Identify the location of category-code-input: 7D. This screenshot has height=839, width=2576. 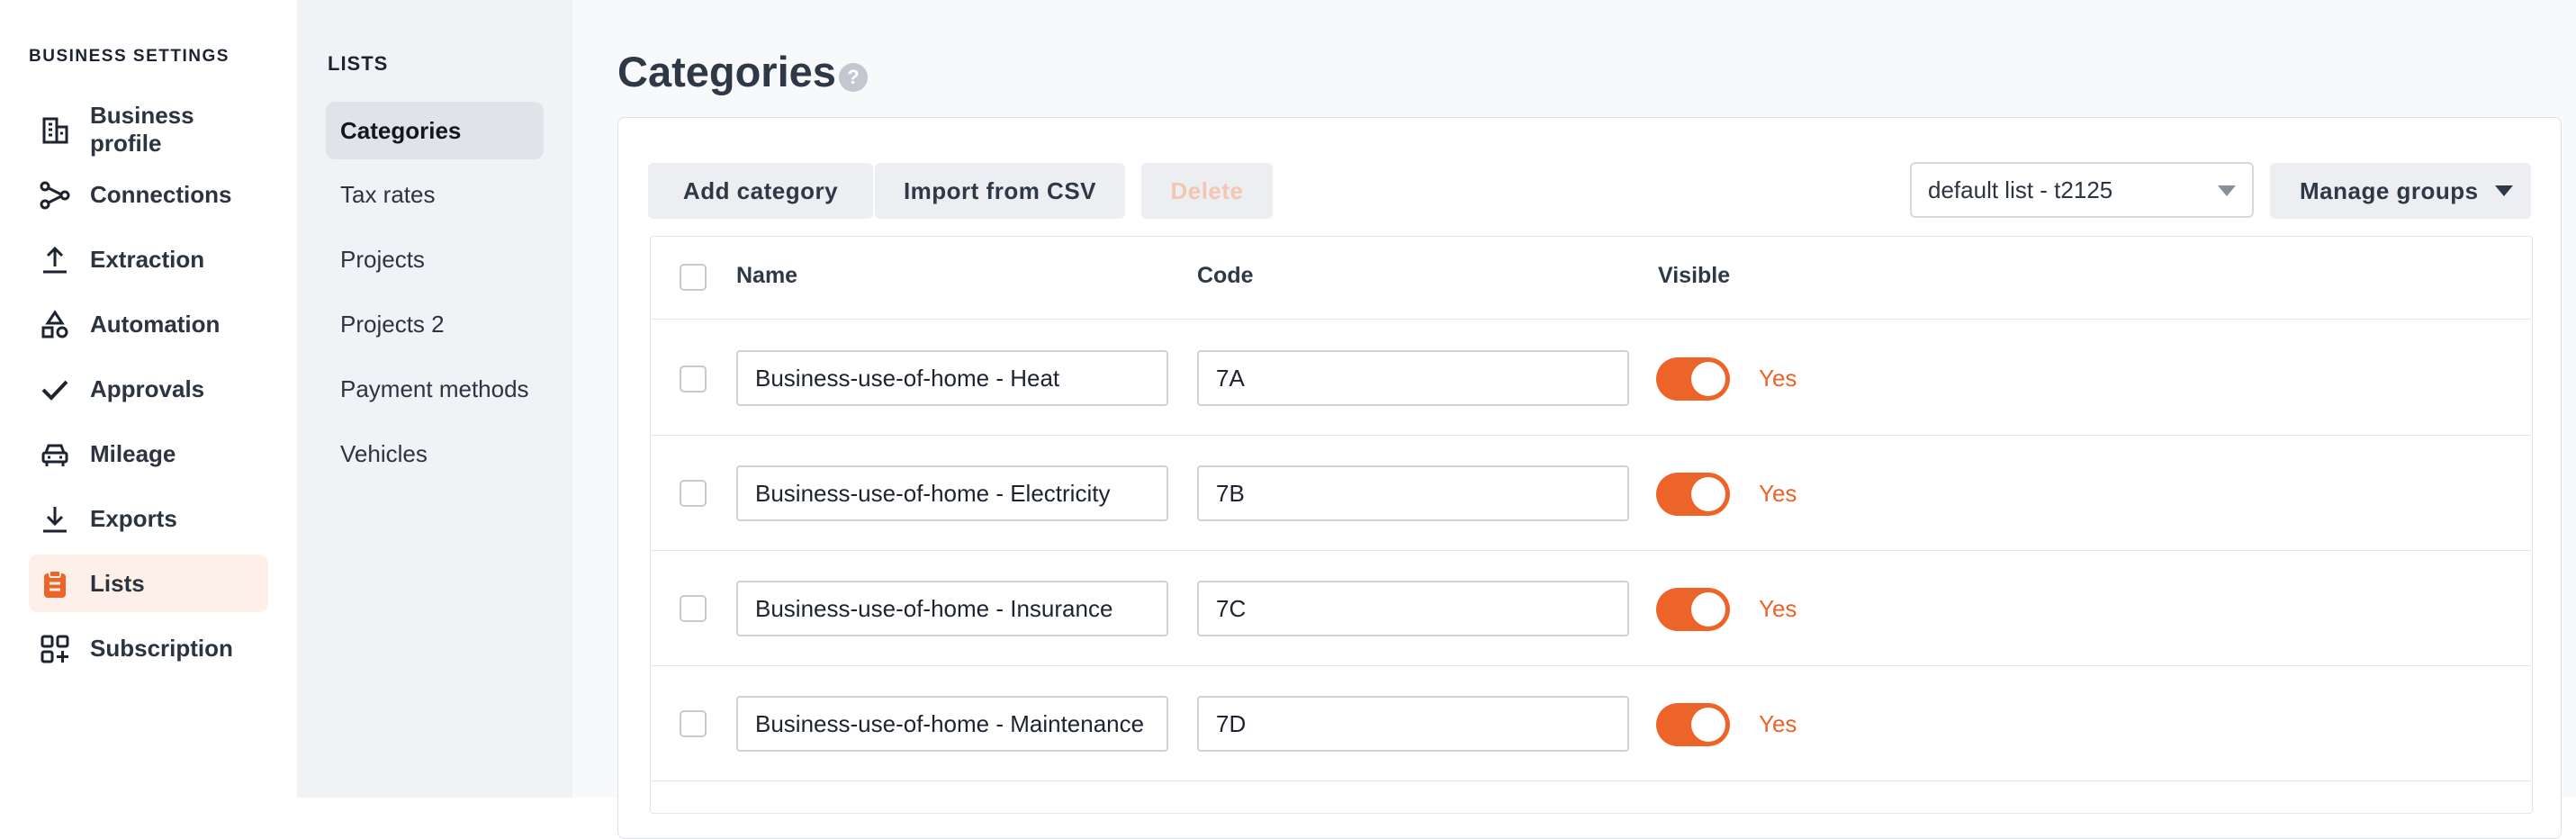
(1413, 724).